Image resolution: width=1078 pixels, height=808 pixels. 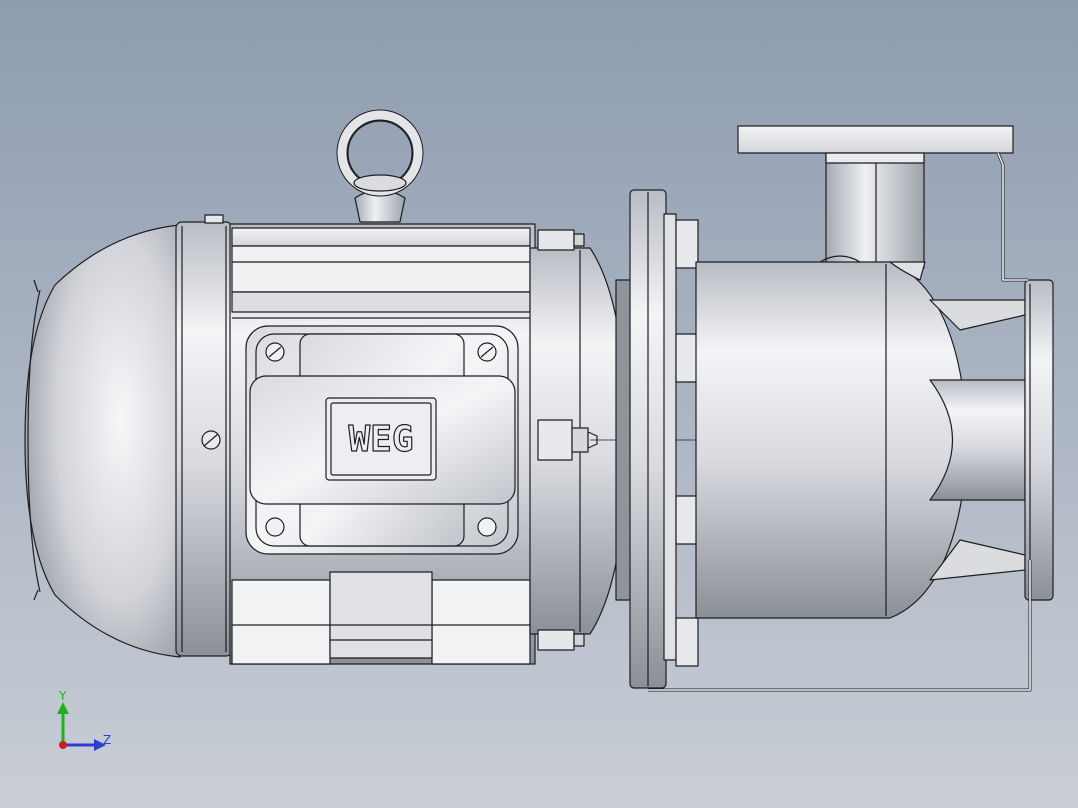 What do you see at coordinates (380, 183) in the screenshot?
I see `eye-bolt-collar` at bounding box center [380, 183].